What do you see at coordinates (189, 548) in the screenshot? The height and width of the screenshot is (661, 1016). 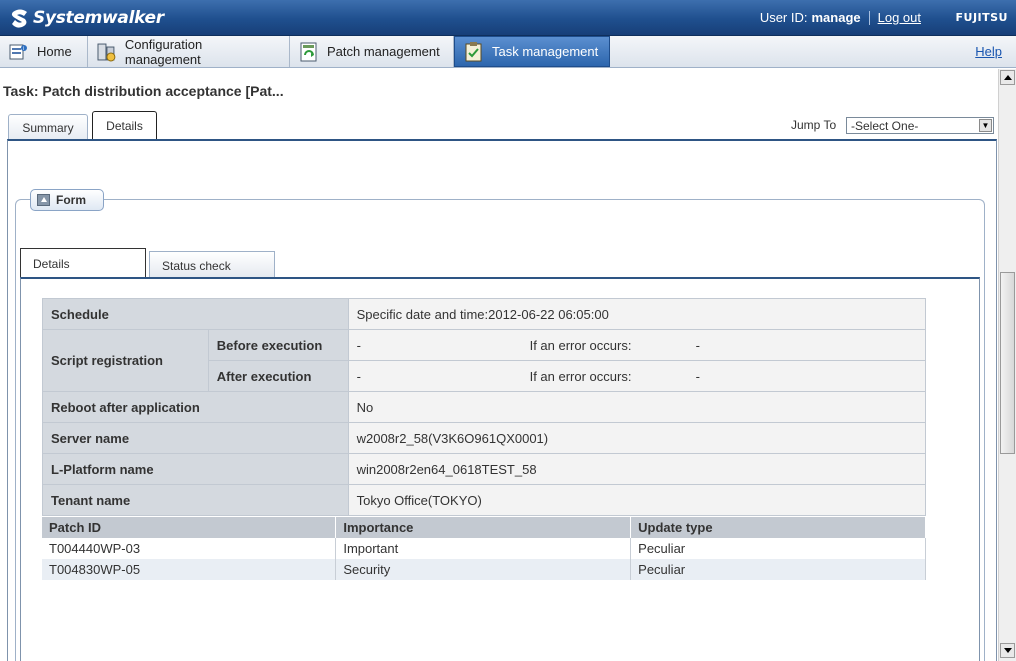 I see `patch-id-cell: T004440WP-03` at bounding box center [189, 548].